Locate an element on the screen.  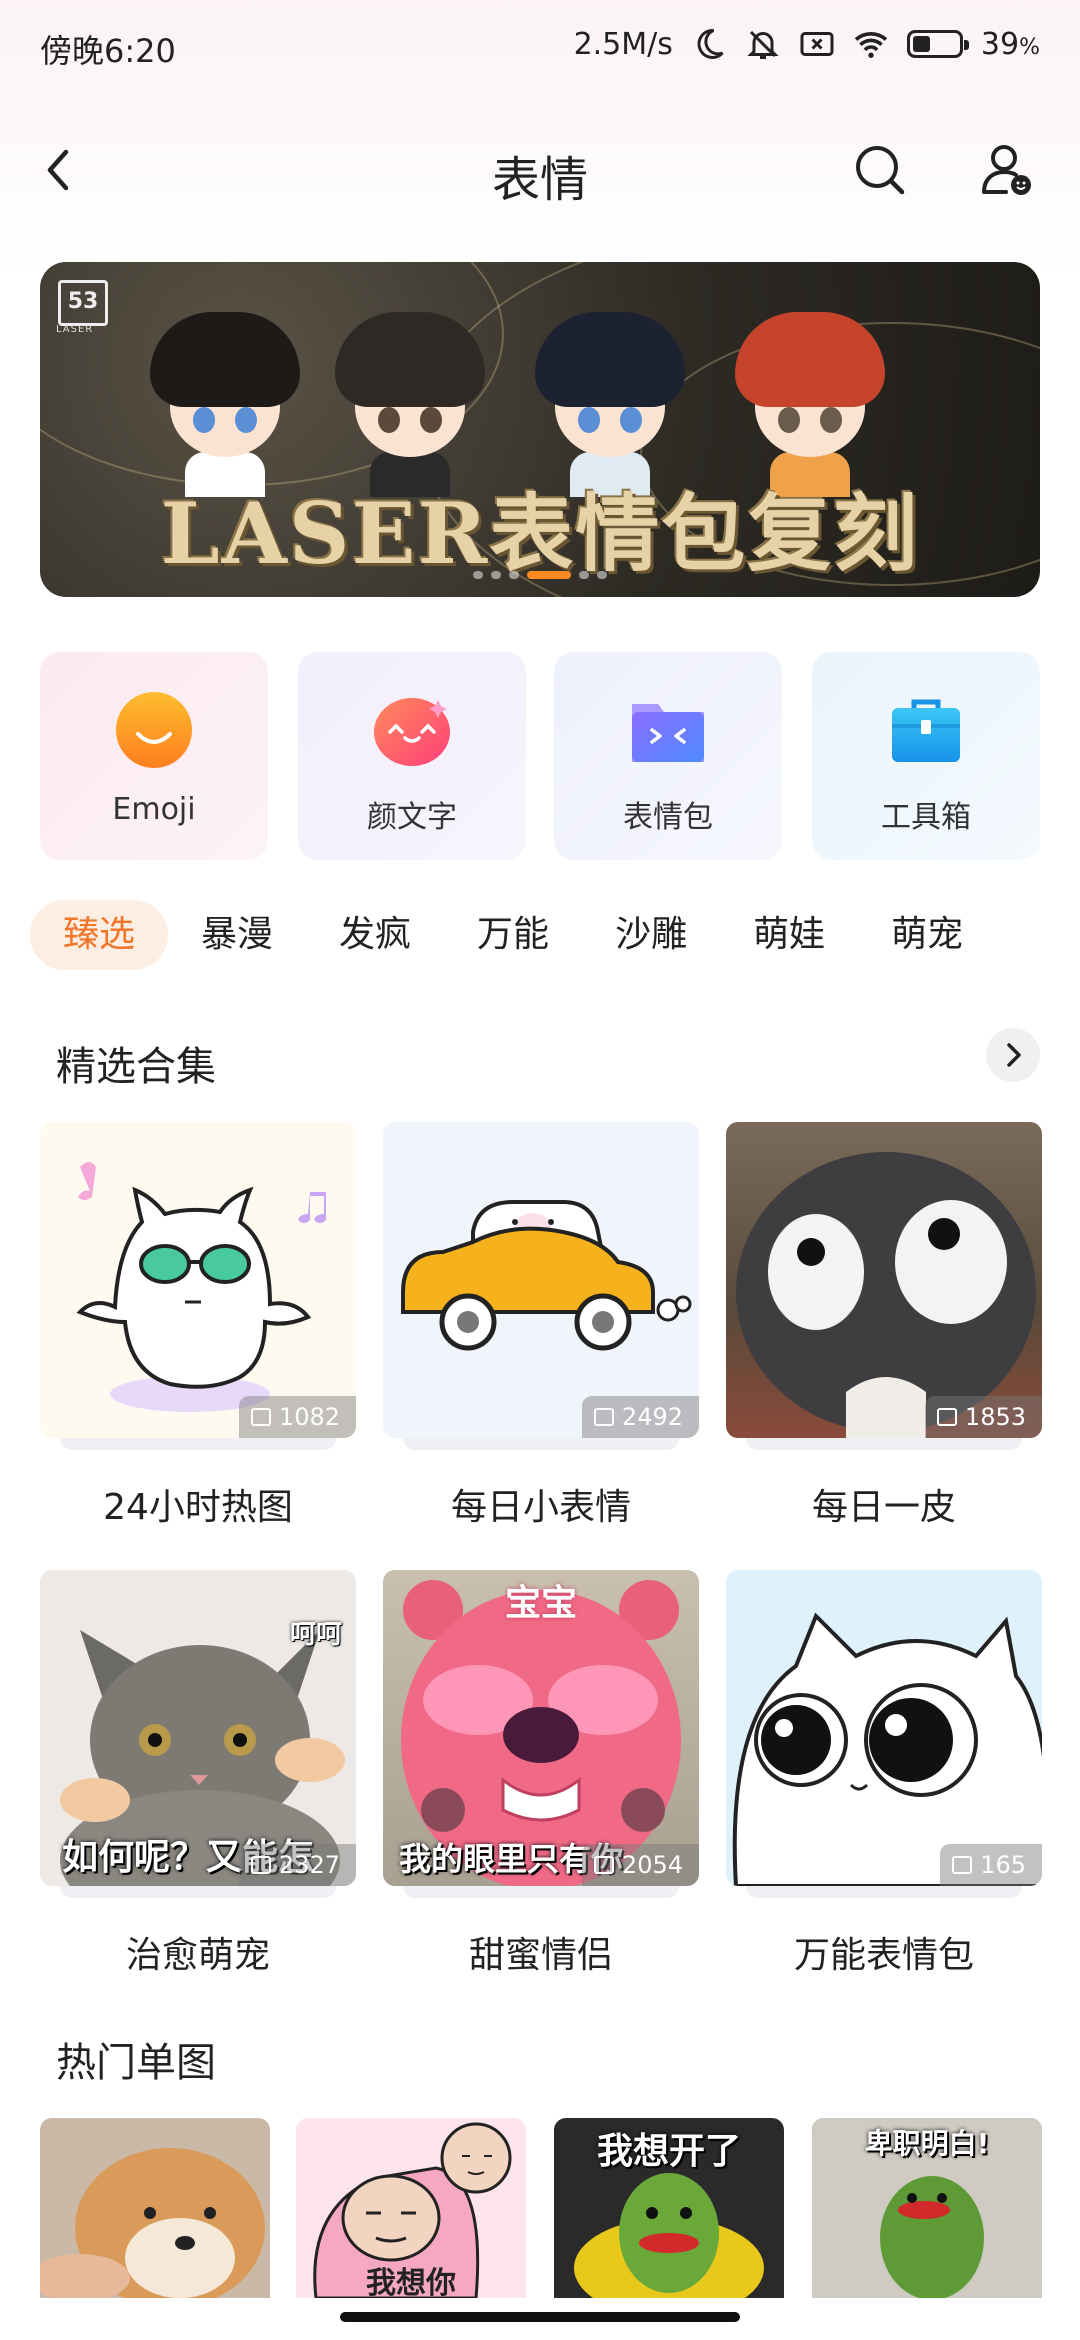
banner-logo: 53 is located at coordinates (83, 303).